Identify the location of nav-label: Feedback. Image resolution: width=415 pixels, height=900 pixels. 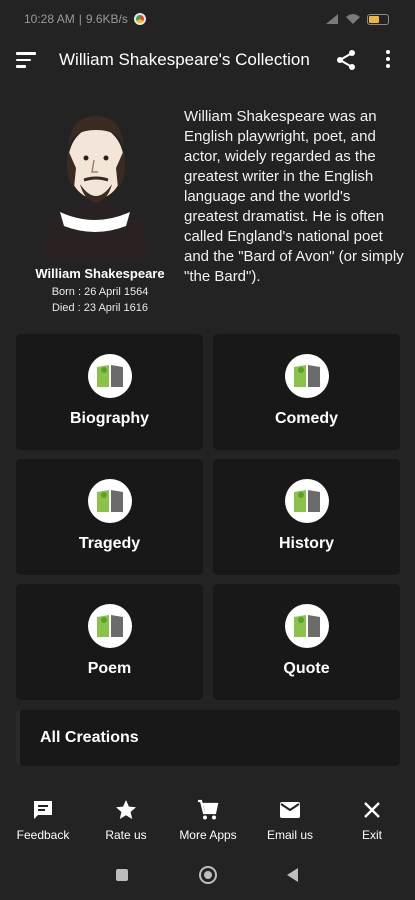
(43, 835).